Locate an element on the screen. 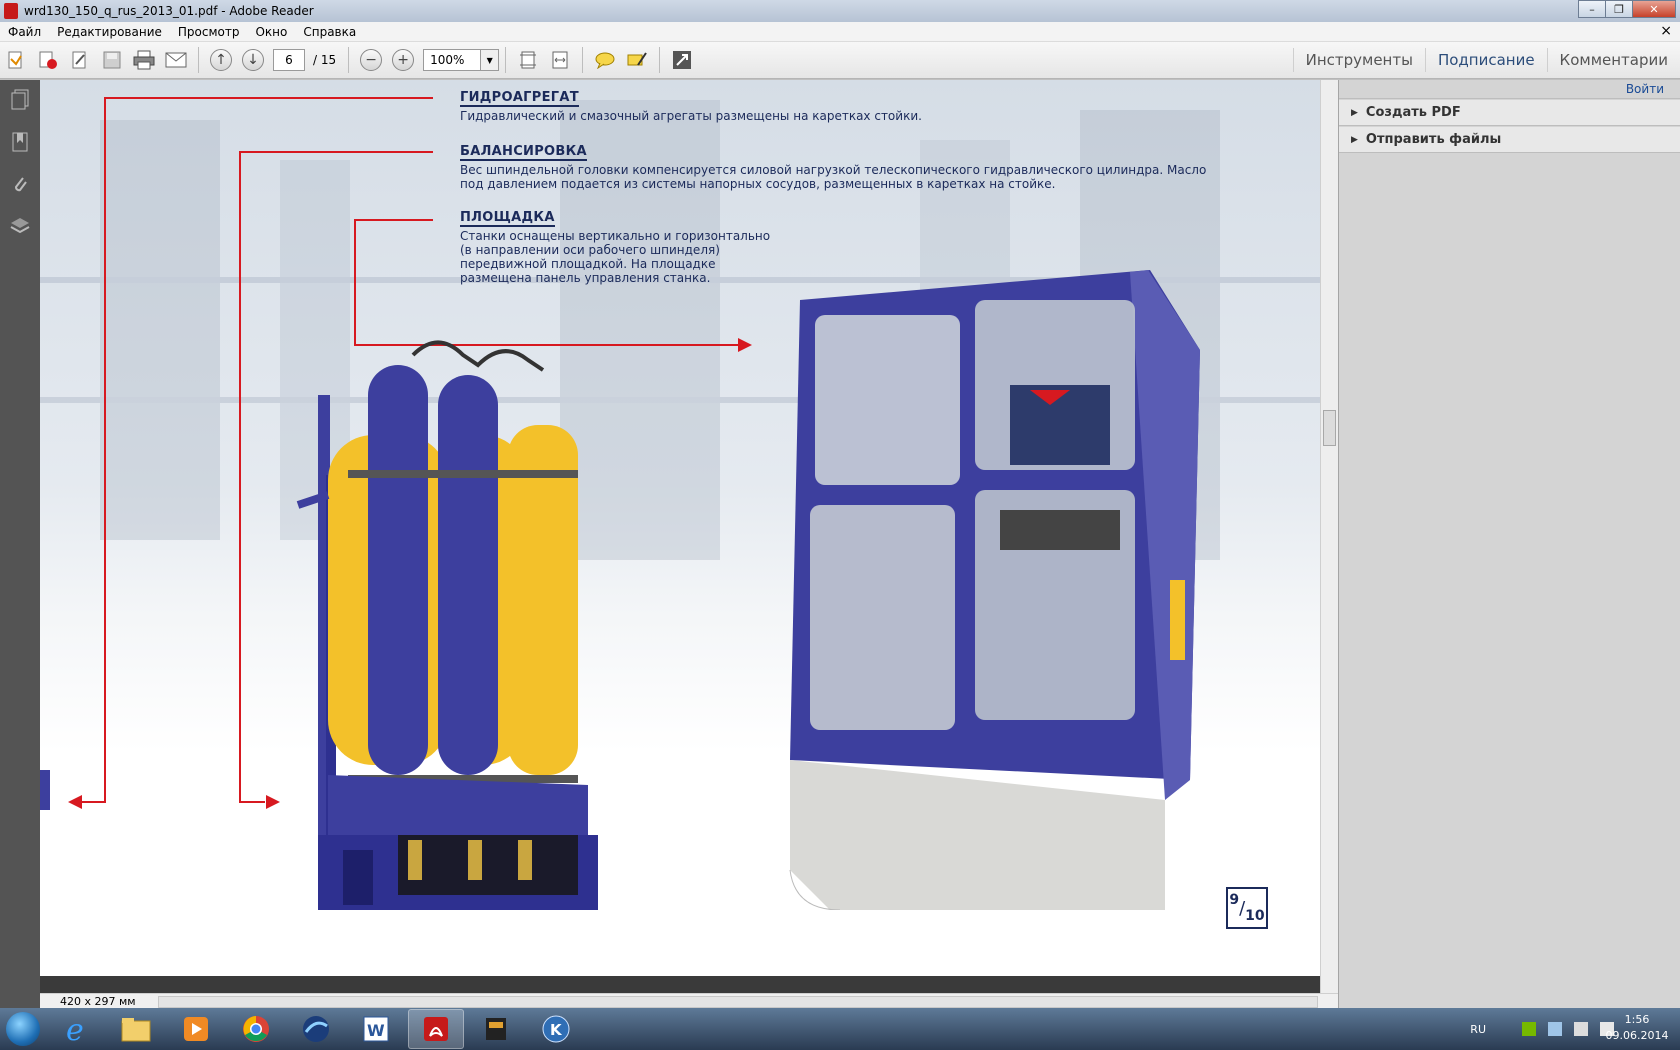  page-number-input: 6 is located at coordinates (289, 60).